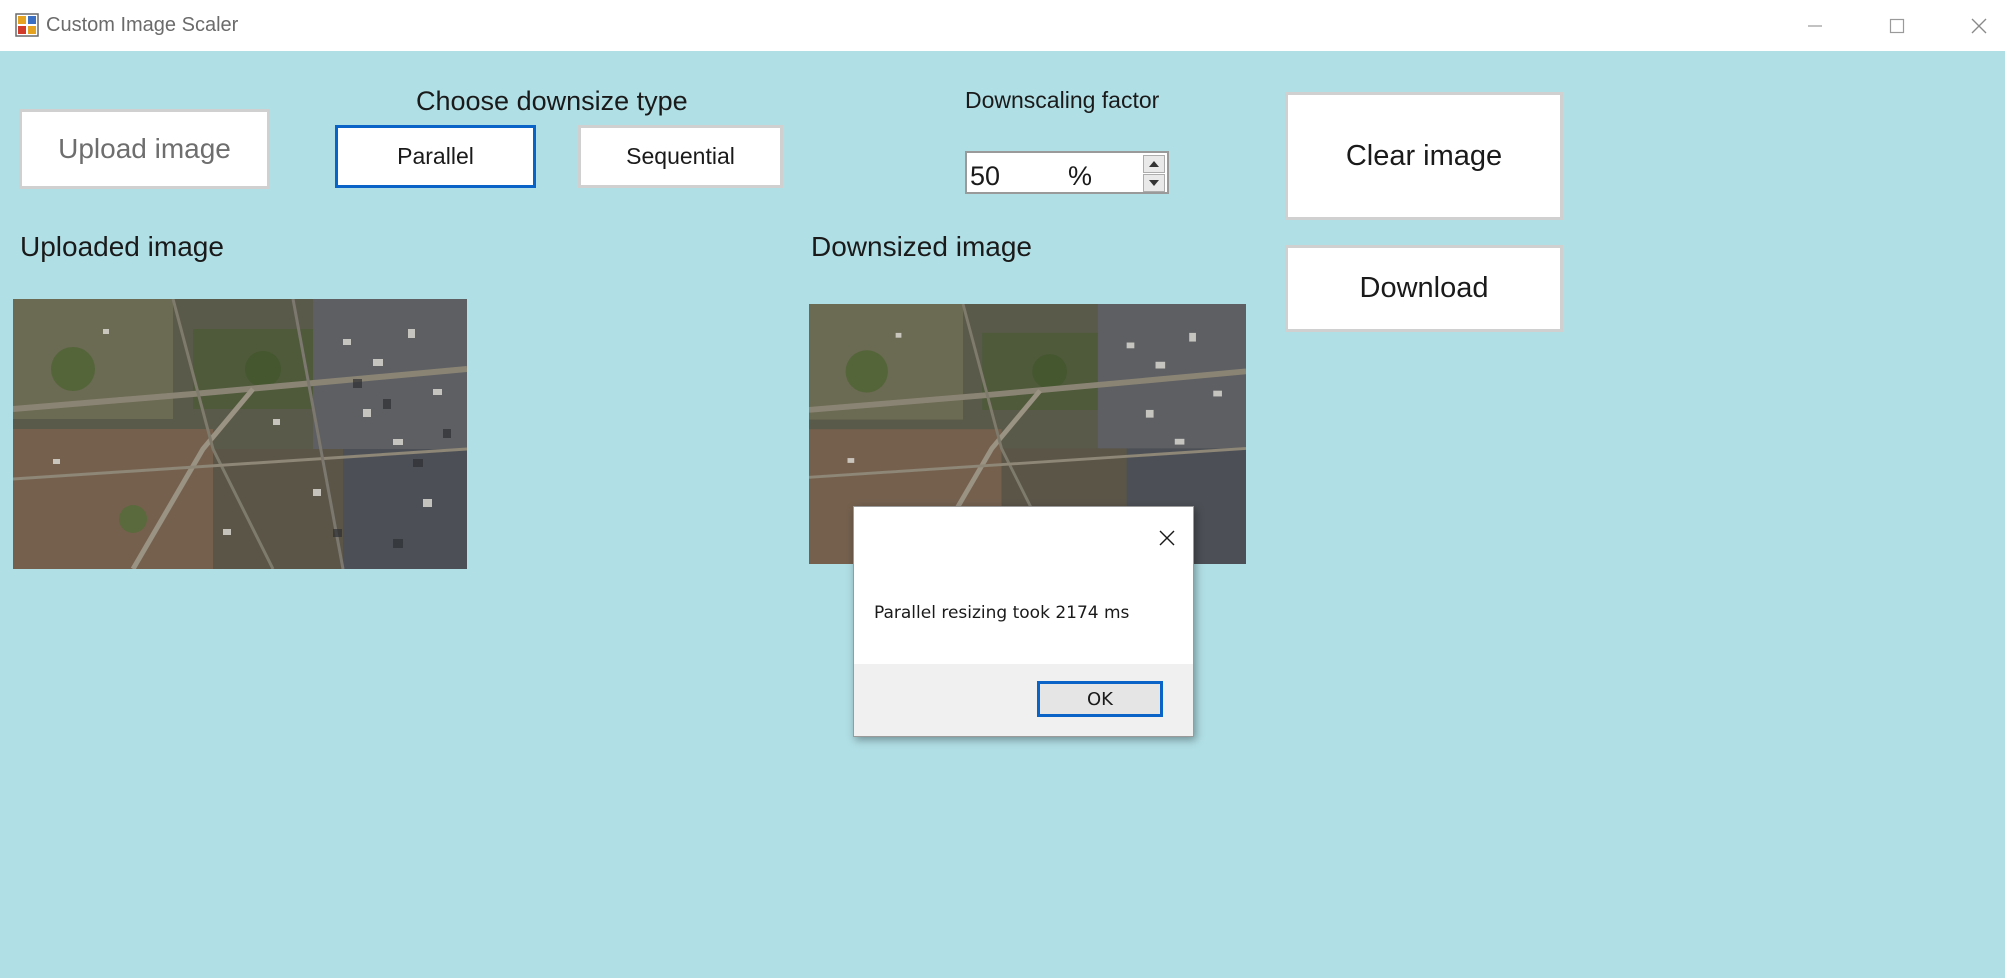  I want to click on title-bar: Custom Image Scaler, so click(1002, 25).